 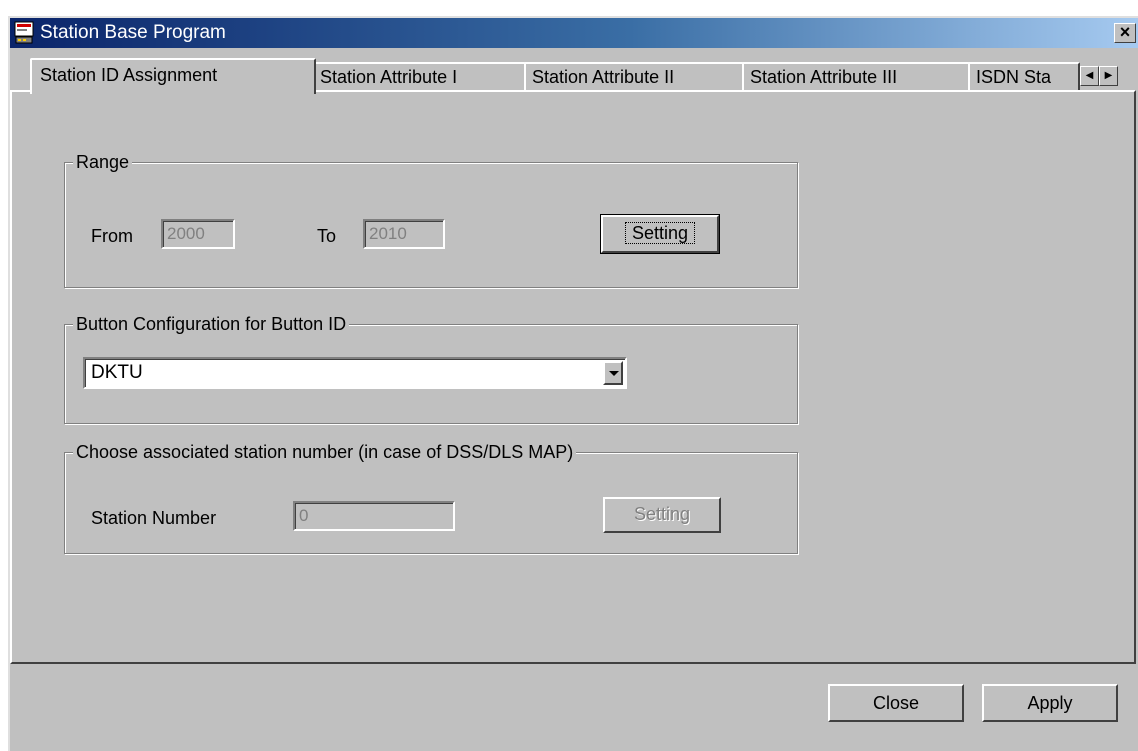 I want to click on close-button-label: Close, so click(x=896, y=703).